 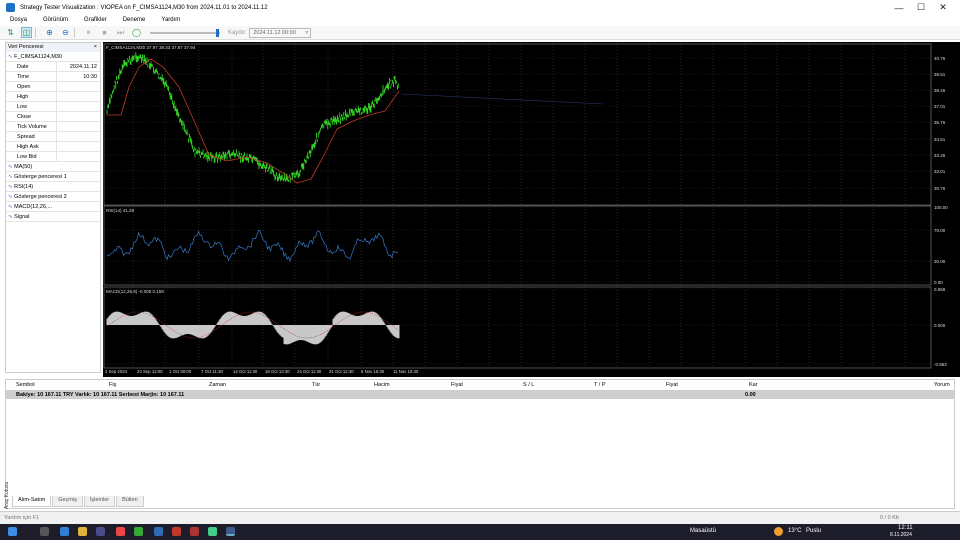 What do you see at coordinates (31, 146) in the screenshot?
I see `data-row-label: High Ask` at bounding box center [31, 146].